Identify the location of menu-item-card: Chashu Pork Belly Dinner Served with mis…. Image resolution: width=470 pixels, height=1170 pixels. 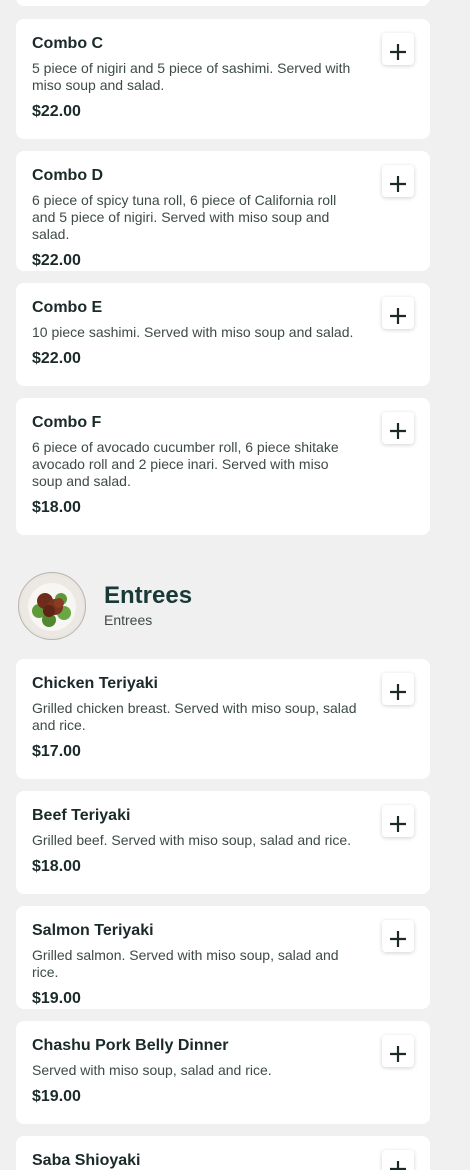
(223, 1072).